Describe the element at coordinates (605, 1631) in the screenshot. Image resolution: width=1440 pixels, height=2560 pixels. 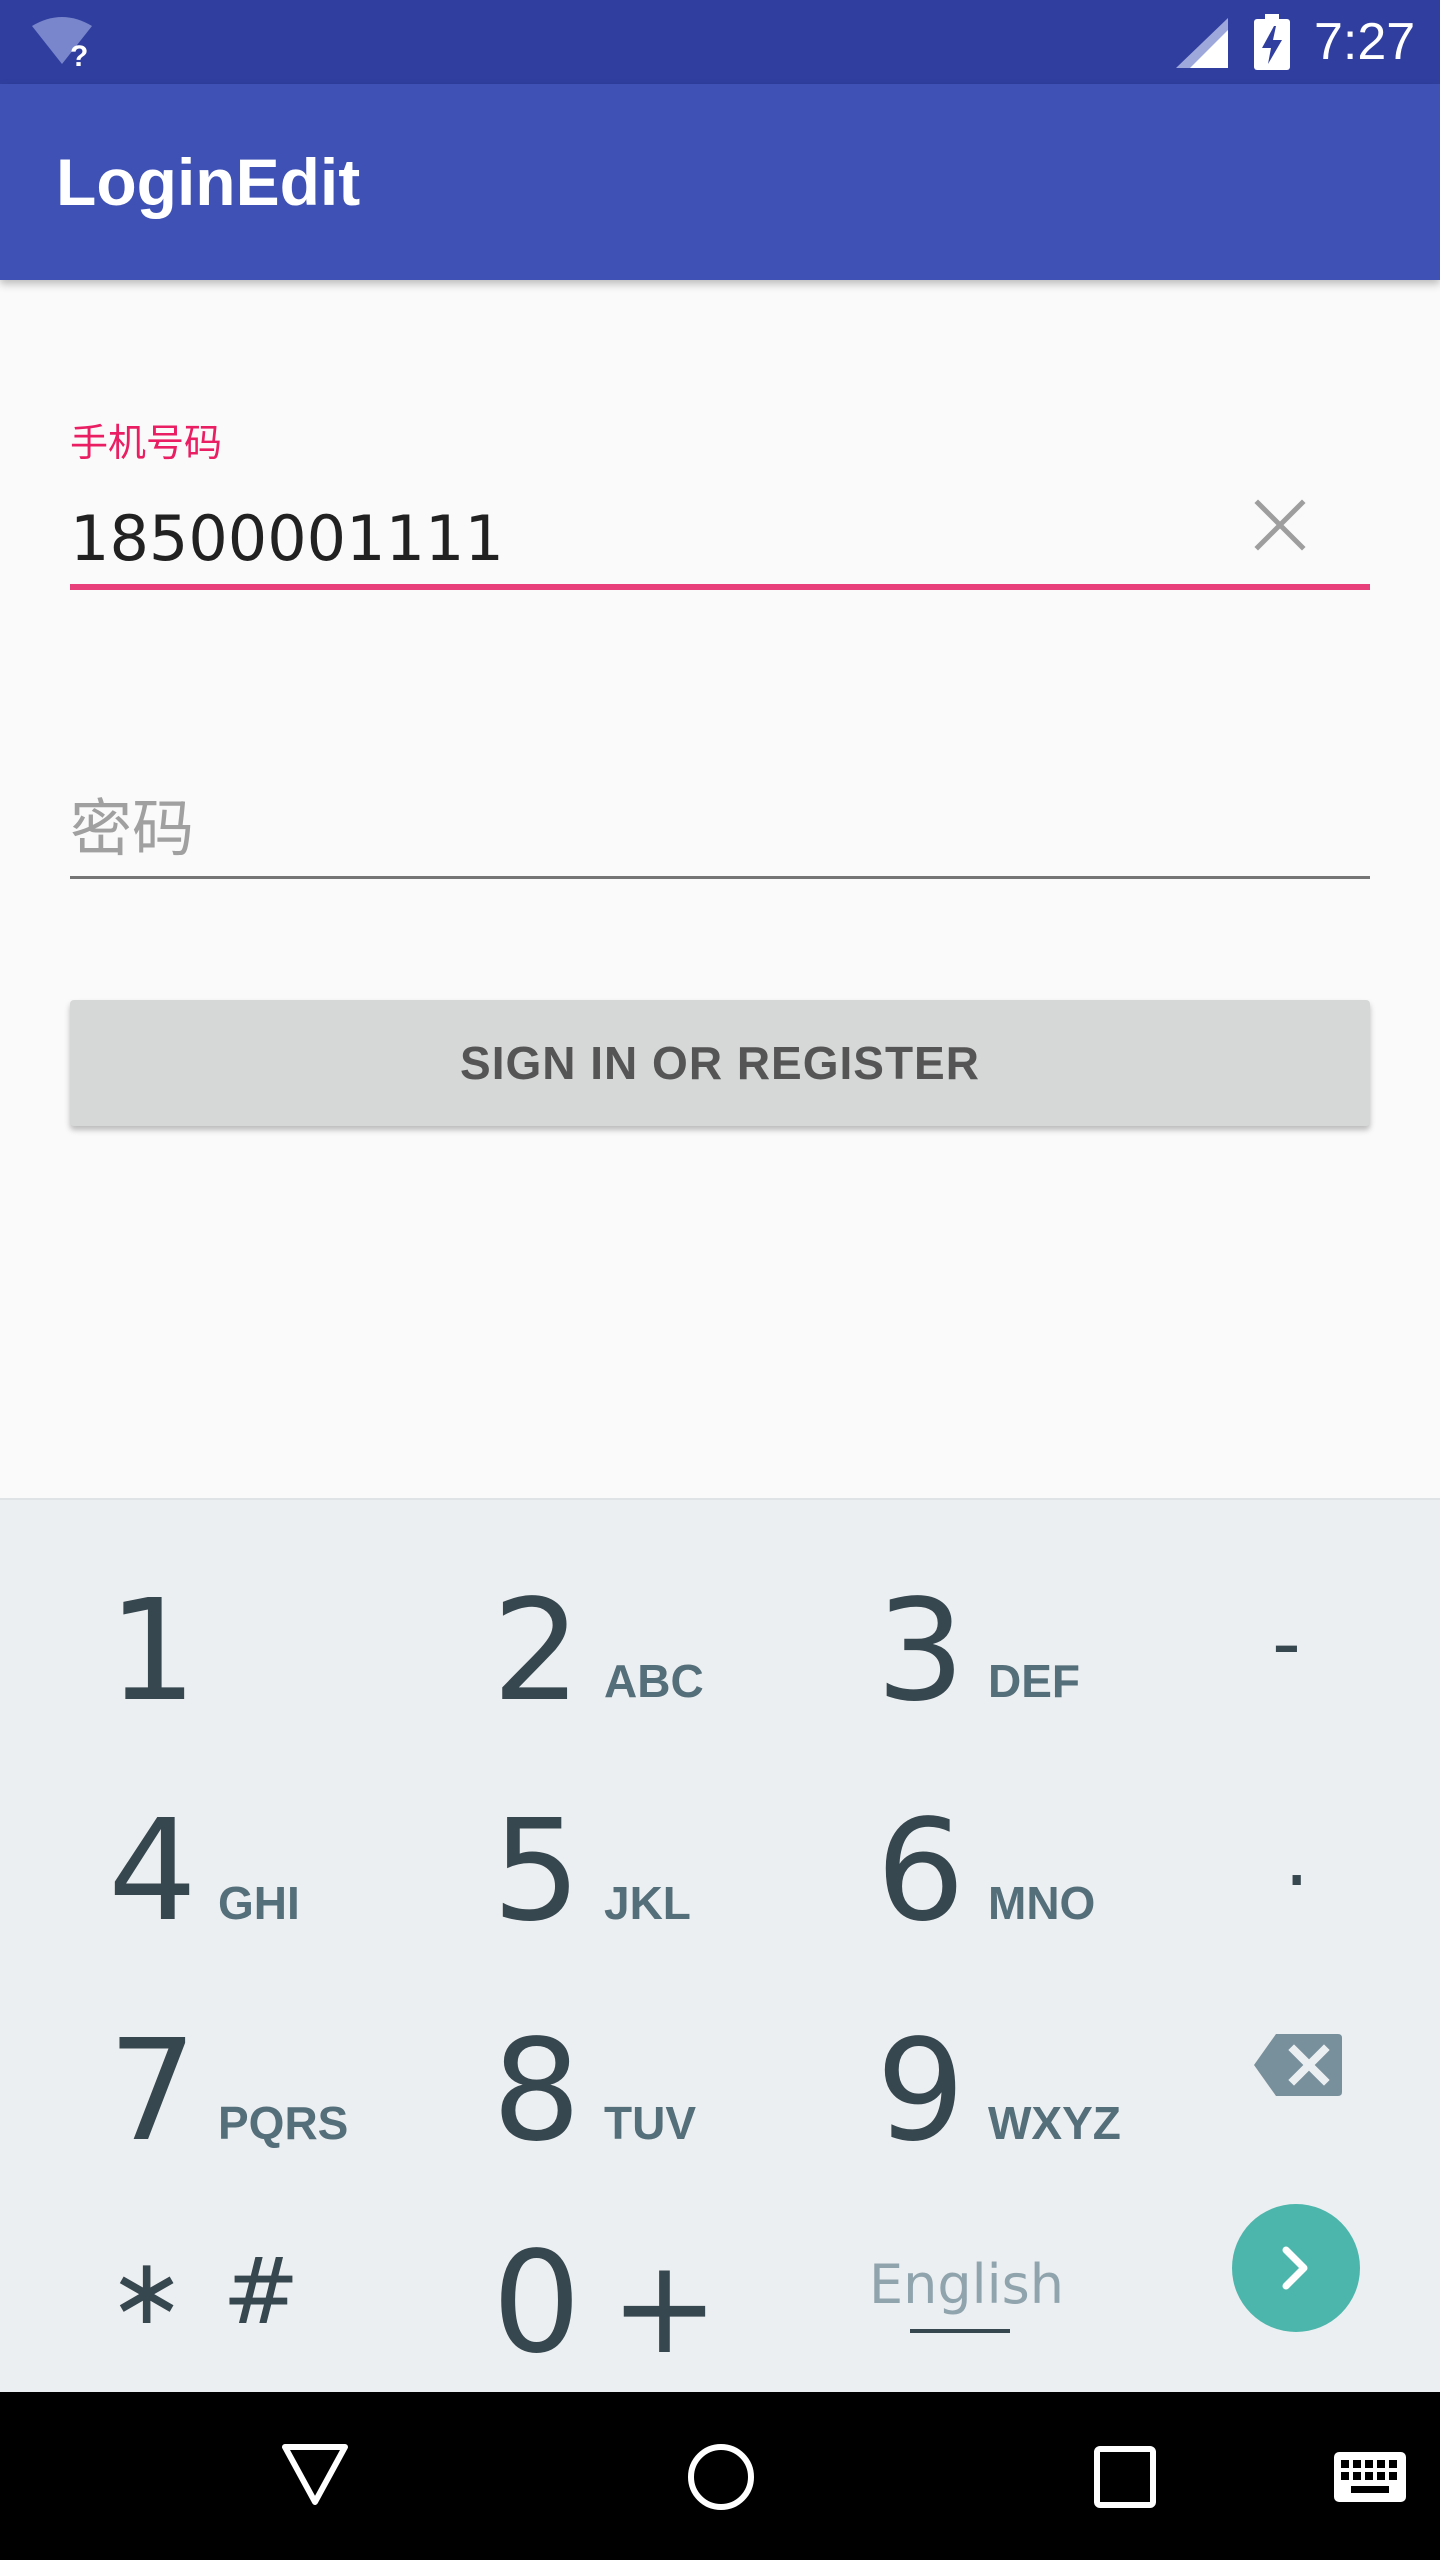
I see `key-2: 2 ABC` at that location.